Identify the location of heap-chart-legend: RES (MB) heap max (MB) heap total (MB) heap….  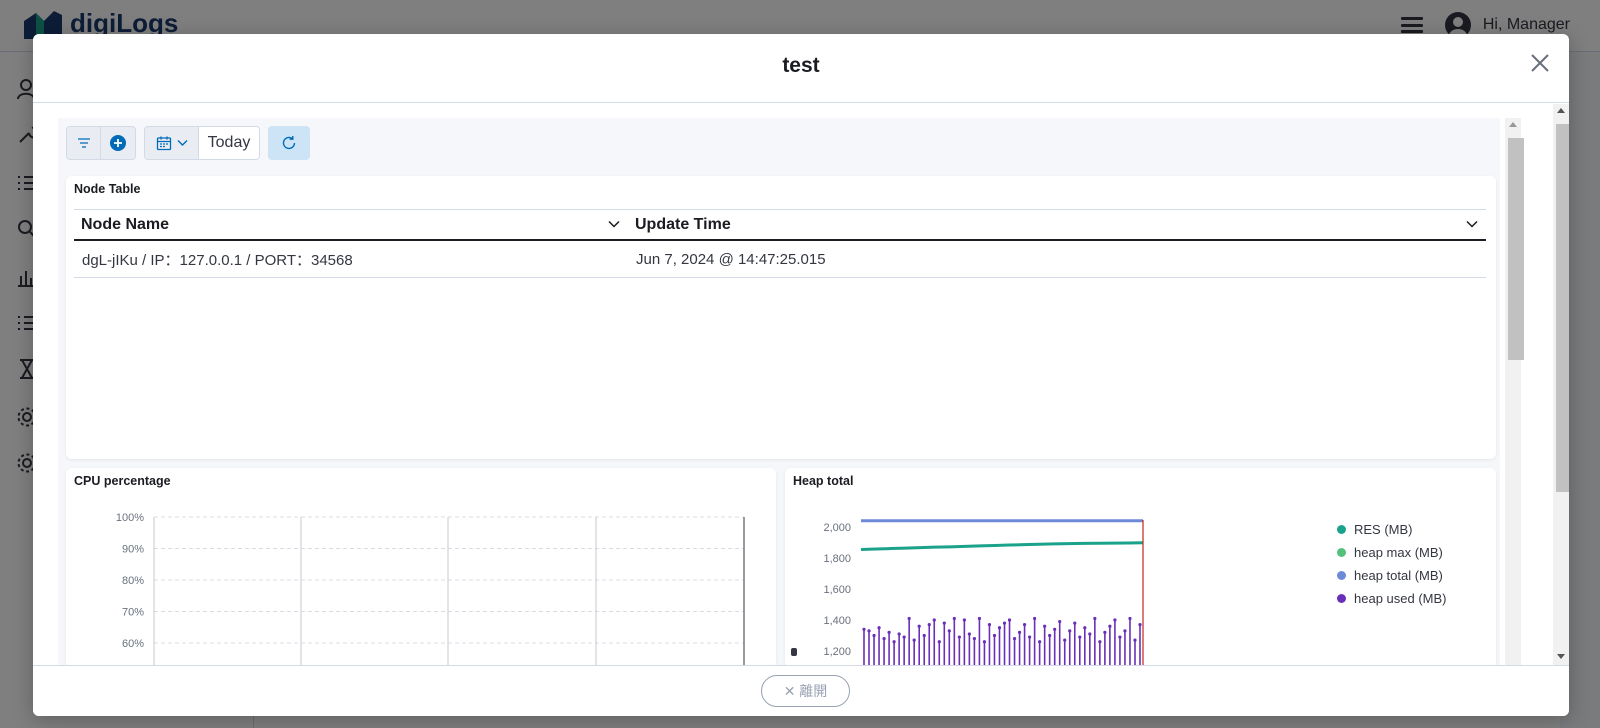
(1392, 564).